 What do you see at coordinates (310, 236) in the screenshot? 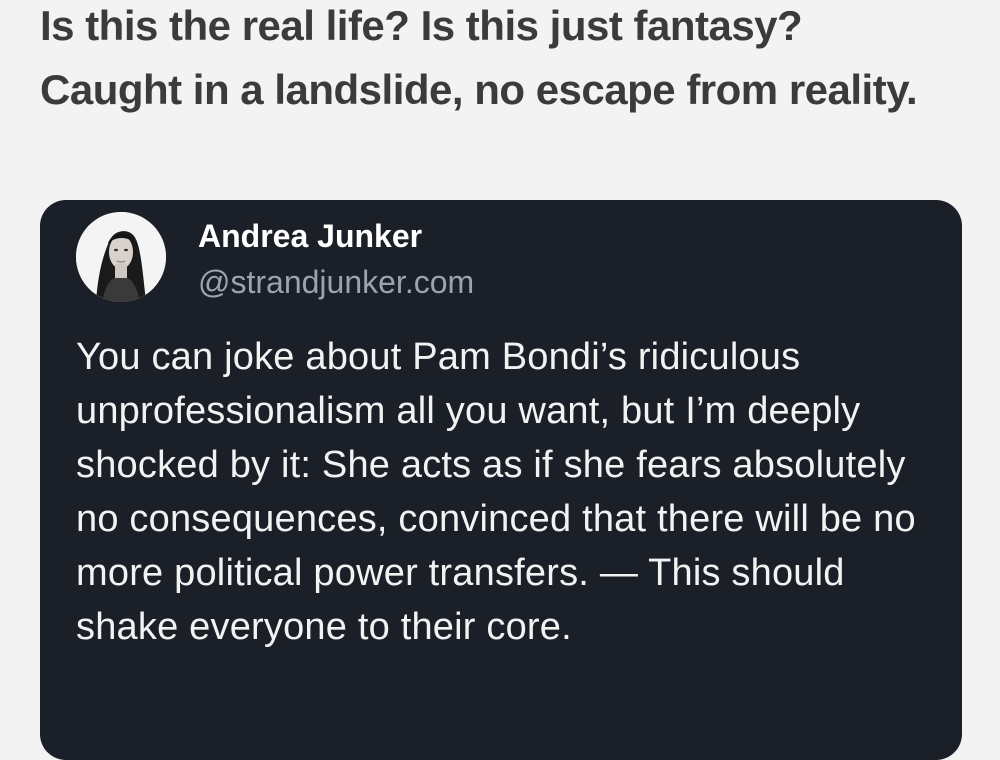
I see `author-name: Andrea Junker` at bounding box center [310, 236].